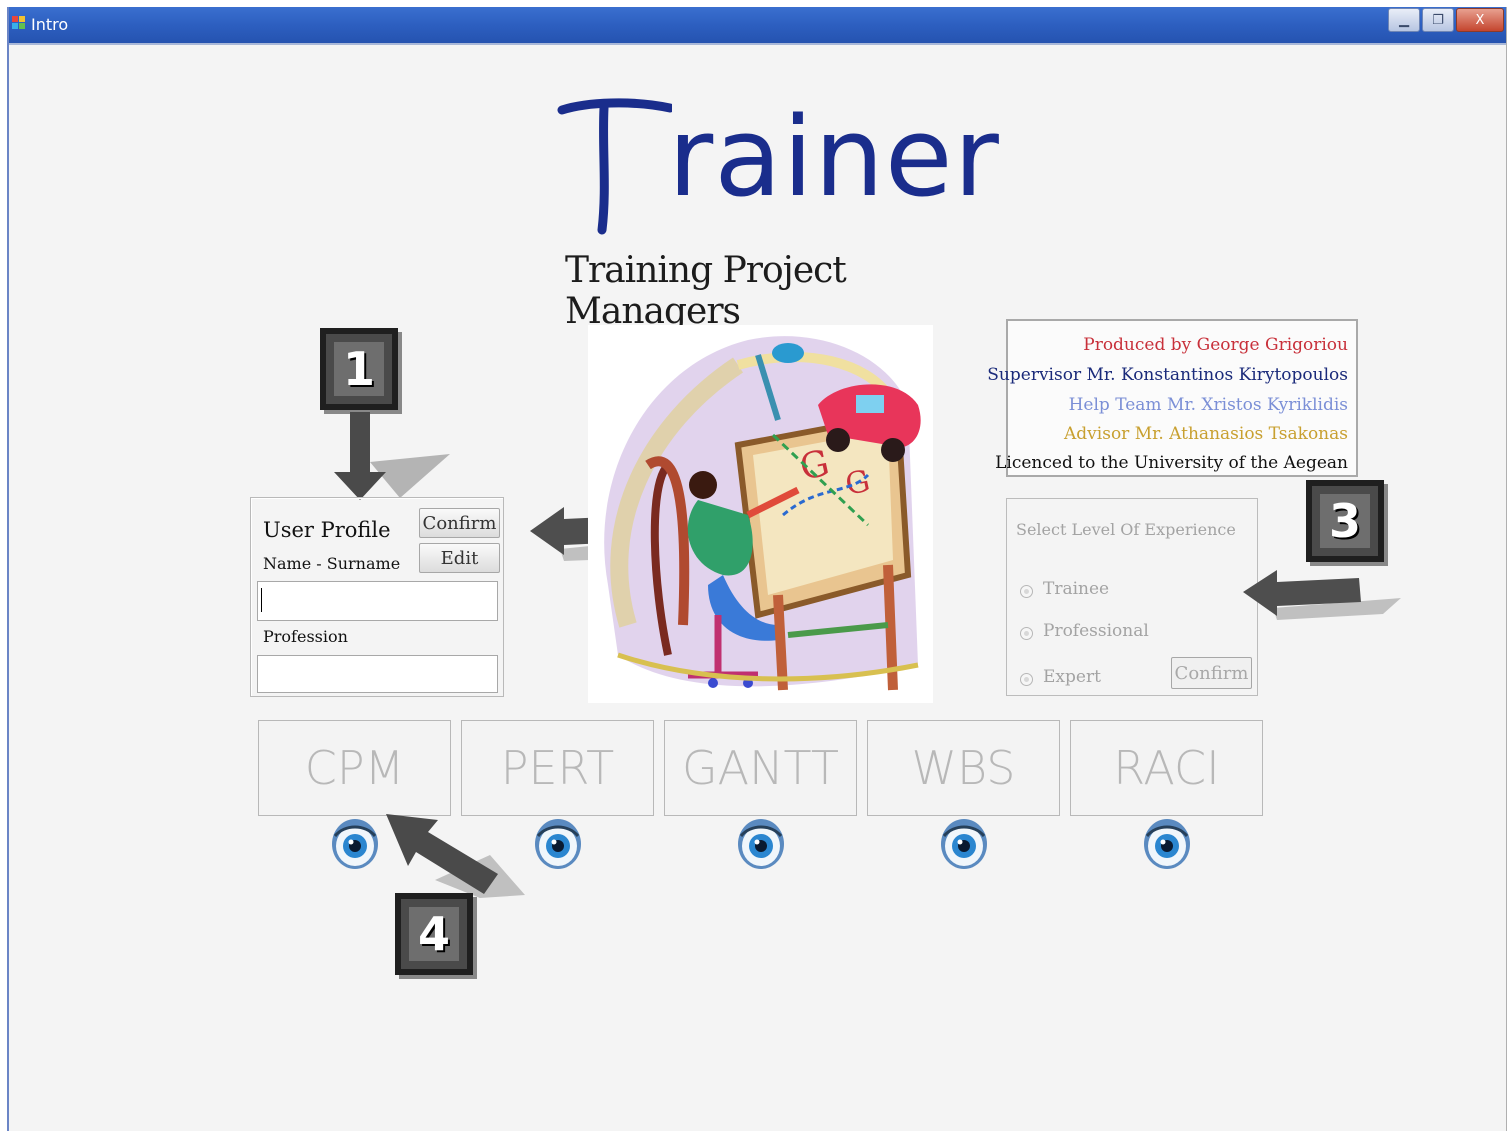 The image size is (1512, 1131). Describe the element at coordinates (377, 674) in the screenshot. I see `profession-input` at that location.